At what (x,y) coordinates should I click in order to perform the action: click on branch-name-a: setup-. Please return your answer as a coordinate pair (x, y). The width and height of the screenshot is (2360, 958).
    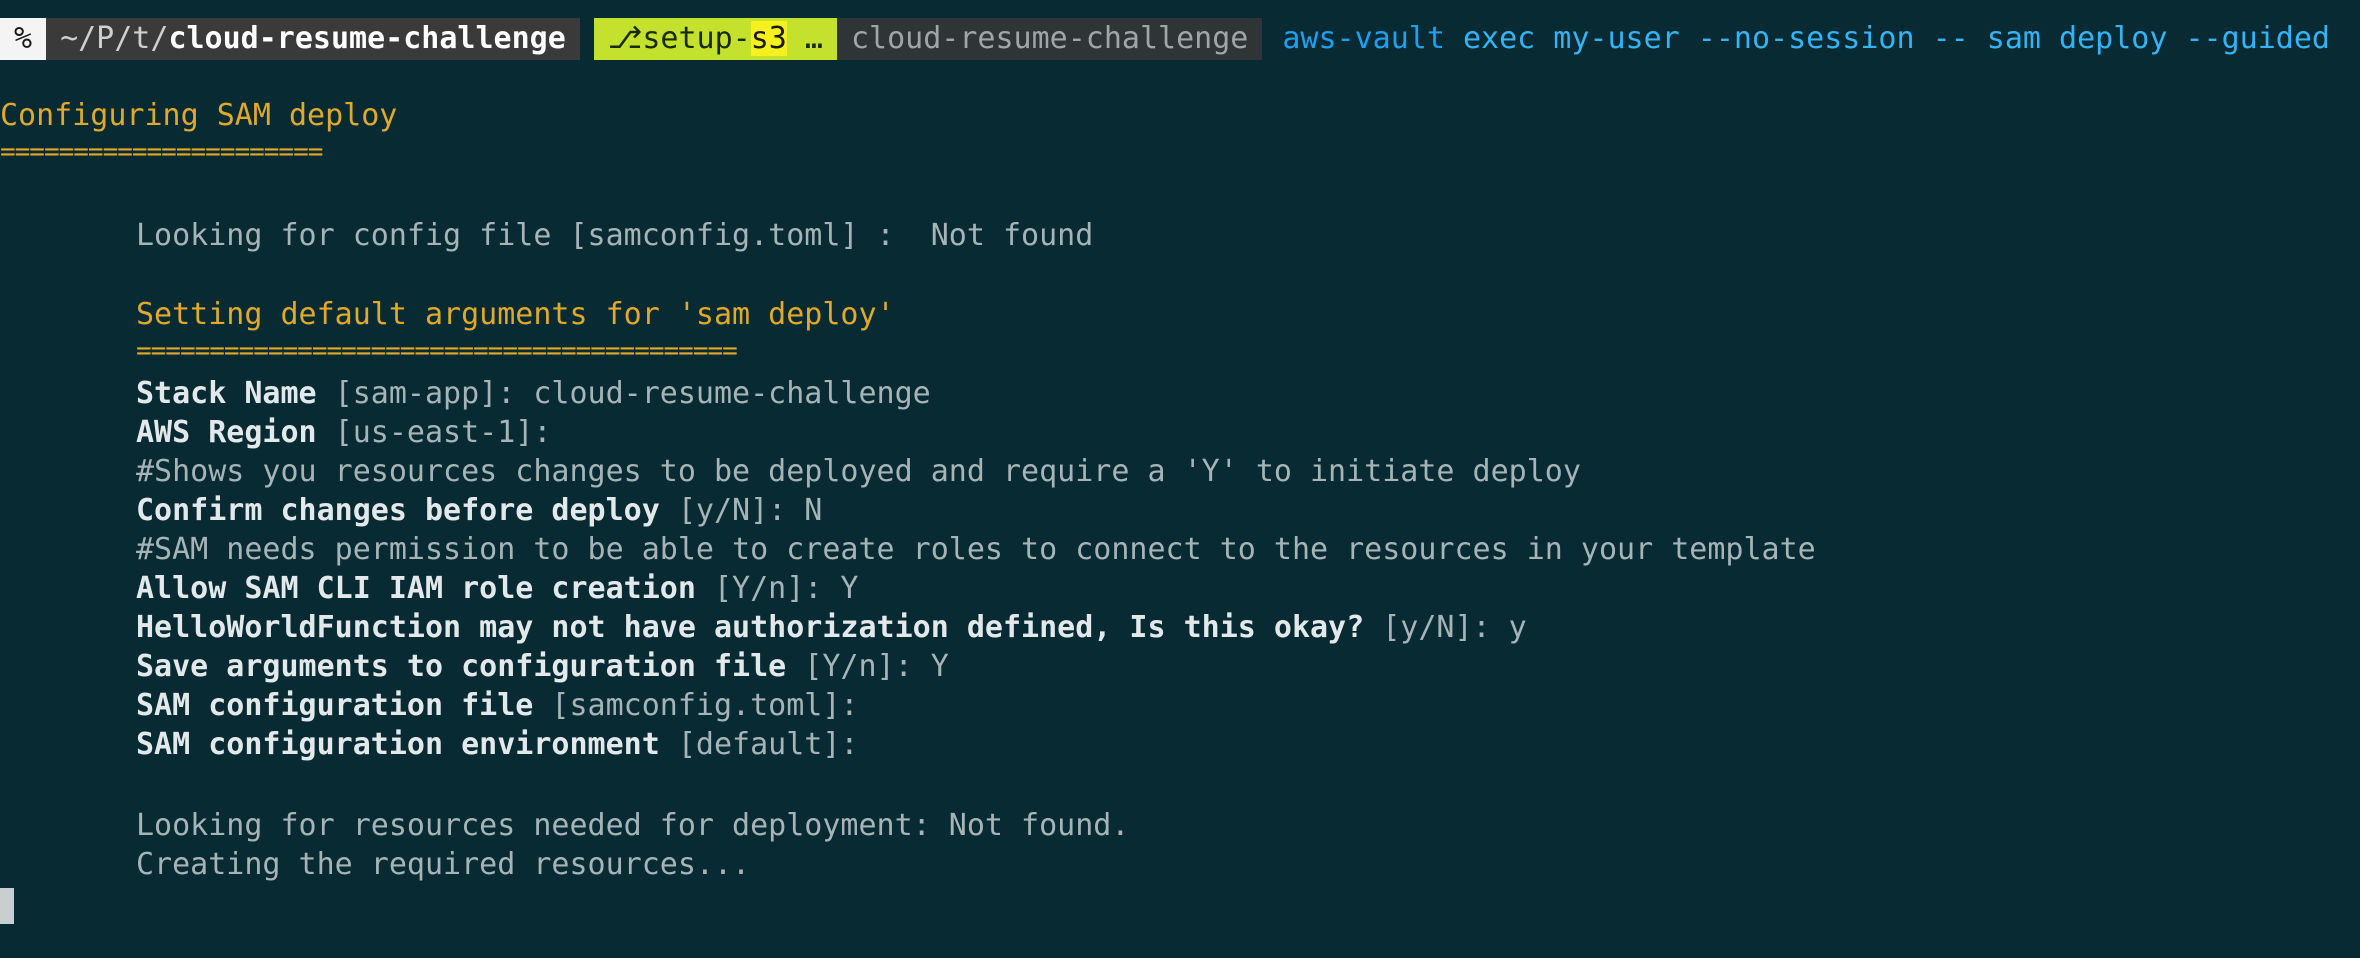
    Looking at the image, I should click on (696, 38).